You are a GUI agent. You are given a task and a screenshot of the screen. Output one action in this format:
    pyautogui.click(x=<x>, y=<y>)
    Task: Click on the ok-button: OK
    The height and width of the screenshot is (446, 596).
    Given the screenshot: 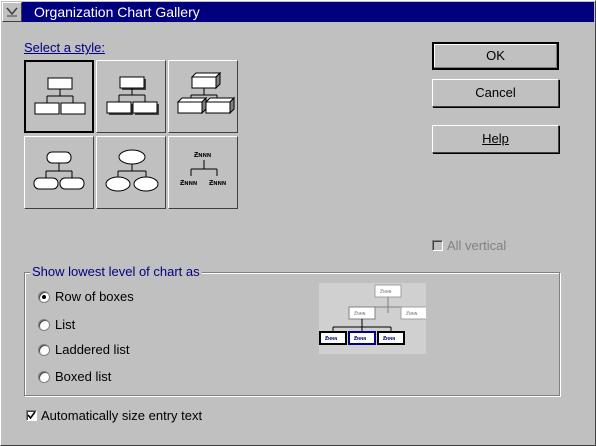 What is the action you would take?
    pyautogui.click(x=495, y=56)
    